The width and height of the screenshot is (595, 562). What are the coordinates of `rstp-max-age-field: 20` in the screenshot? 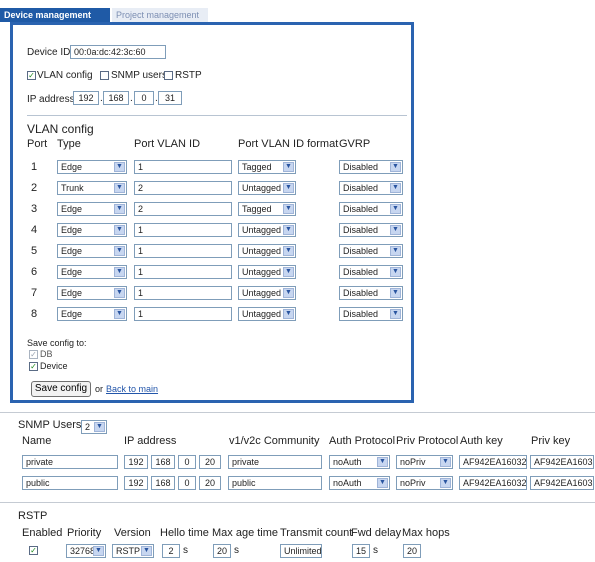 It's located at (222, 551).